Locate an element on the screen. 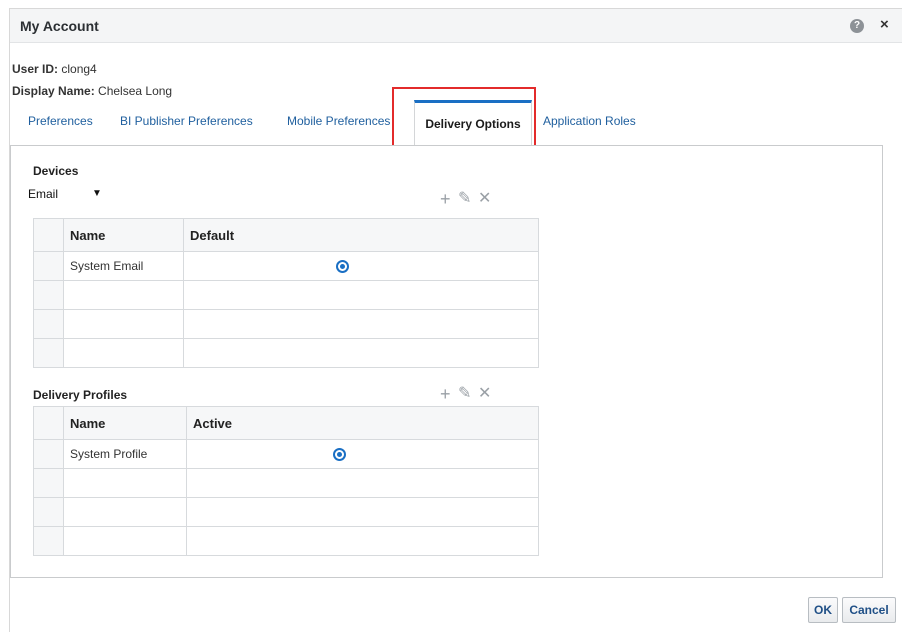 Image resolution: width=902 pixels, height=632 pixels. table-row: System Profile is located at coordinates (286, 454).